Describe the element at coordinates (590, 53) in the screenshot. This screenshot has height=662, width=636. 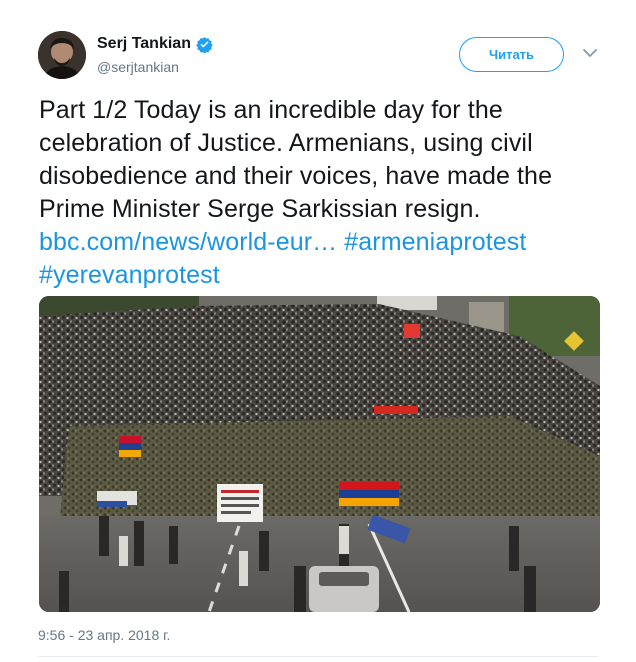
I see `chevron-down-icon` at that location.